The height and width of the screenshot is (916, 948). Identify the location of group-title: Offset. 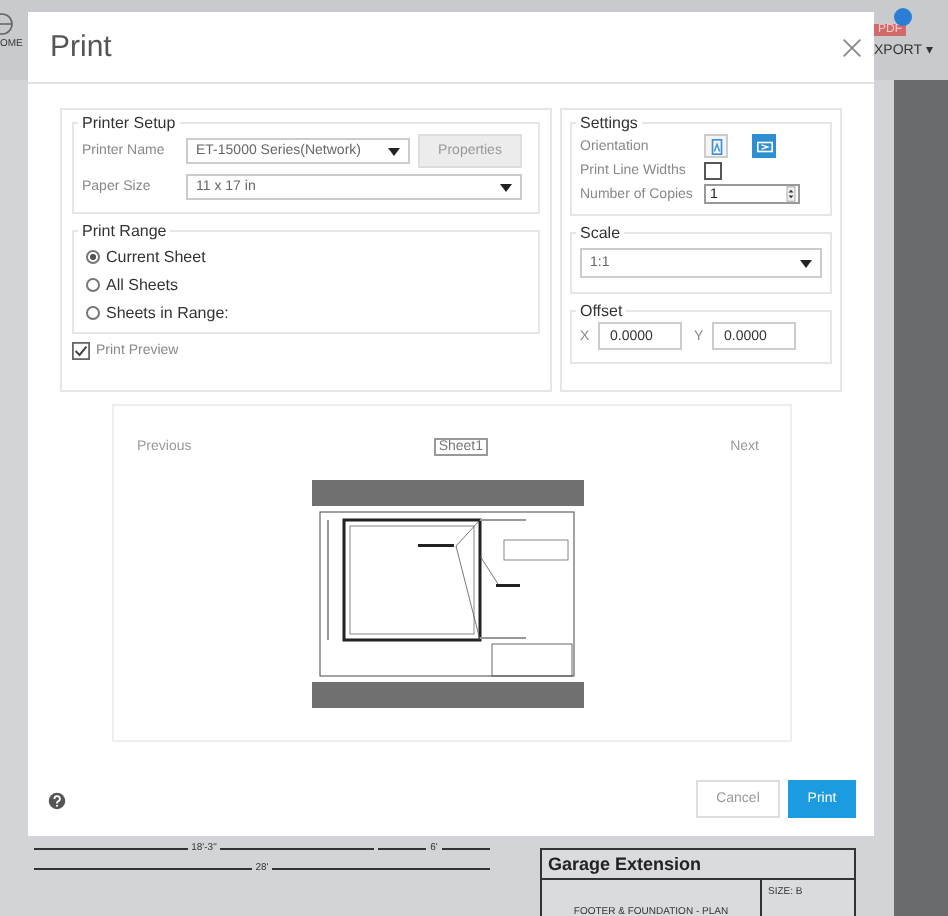
(601, 311).